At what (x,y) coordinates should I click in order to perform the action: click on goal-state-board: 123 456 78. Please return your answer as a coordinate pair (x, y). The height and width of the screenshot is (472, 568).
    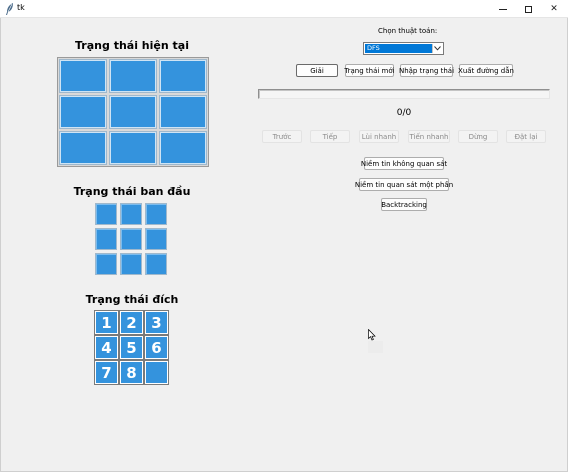
    Looking at the image, I should click on (131, 347).